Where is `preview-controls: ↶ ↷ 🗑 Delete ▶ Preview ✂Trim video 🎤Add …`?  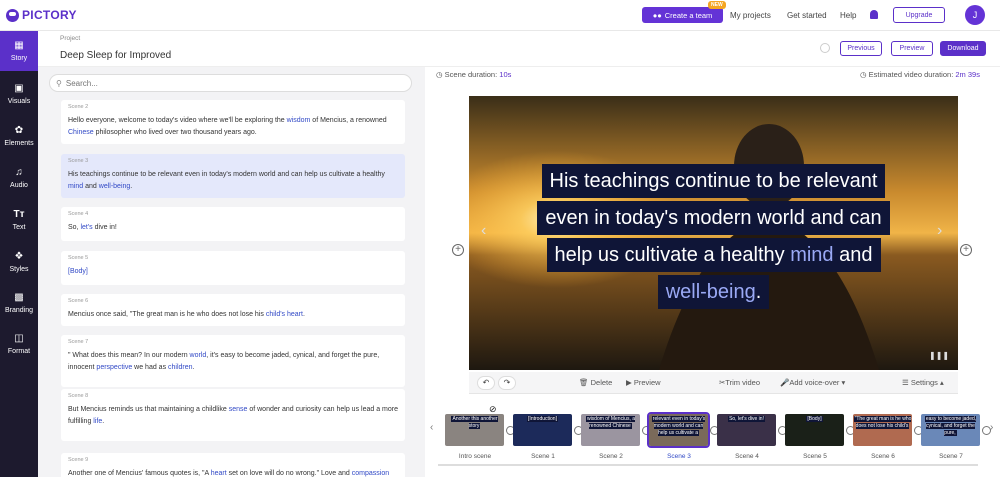 preview-controls: ↶ ↷ 🗑 Delete ▶ Preview ✂Trim video 🎤Add … is located at coordinates (713, 383).